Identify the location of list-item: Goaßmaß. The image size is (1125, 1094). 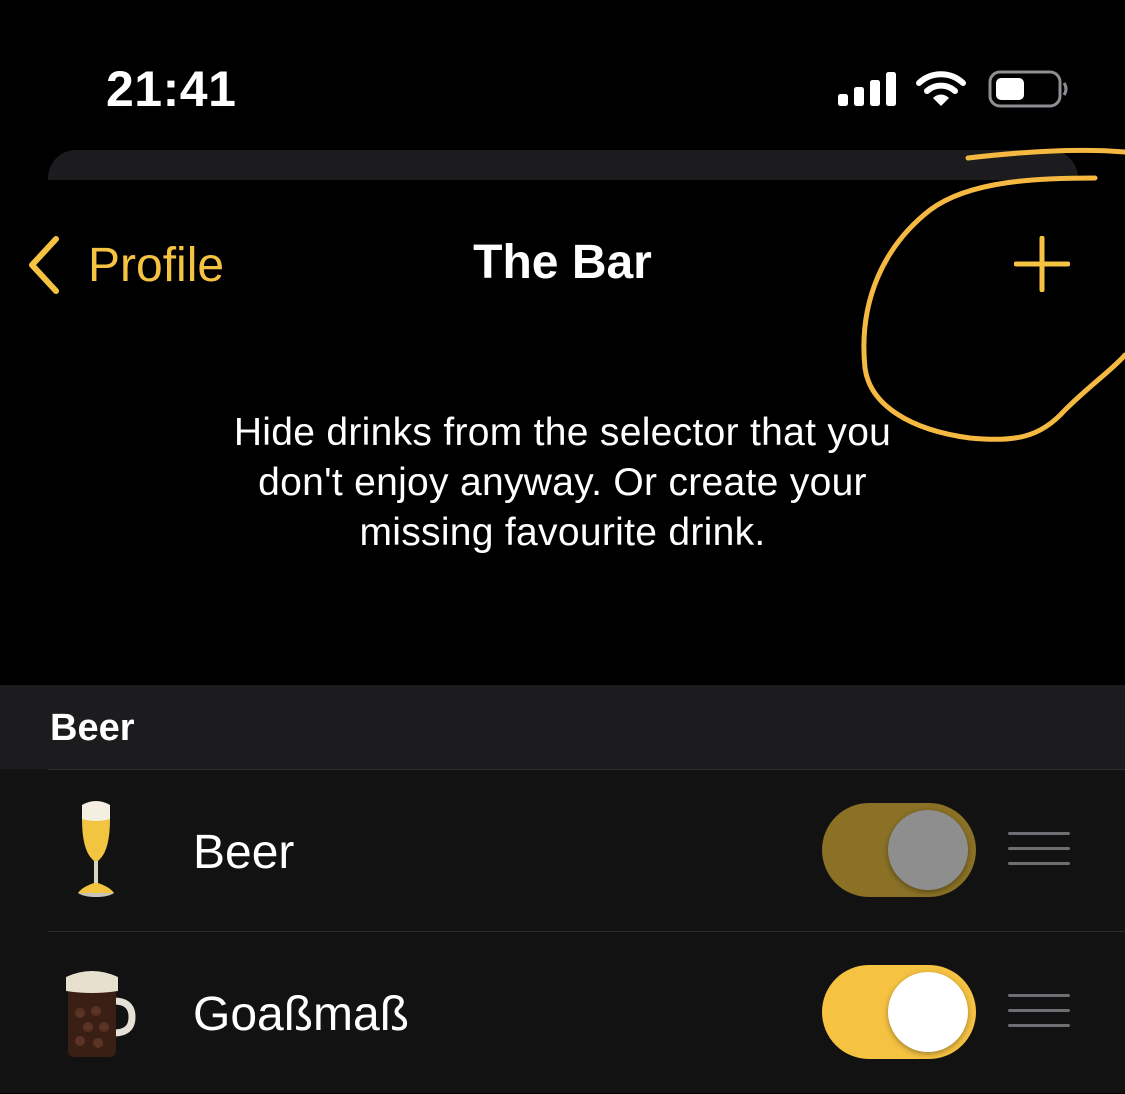
(562, 1012).